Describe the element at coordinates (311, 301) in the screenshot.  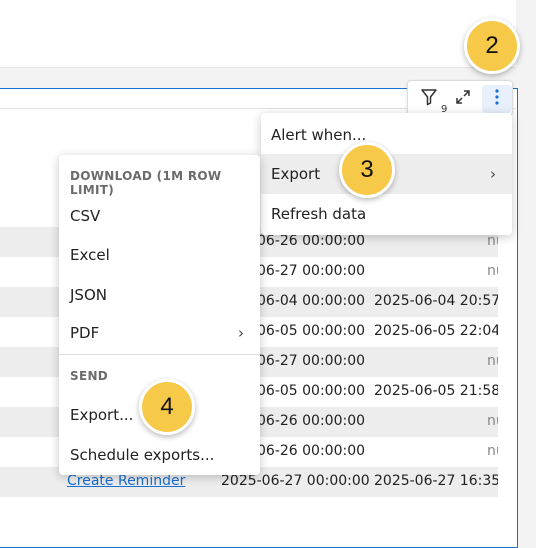
I see `table-cell: 06-04 00:00:00` at that location.